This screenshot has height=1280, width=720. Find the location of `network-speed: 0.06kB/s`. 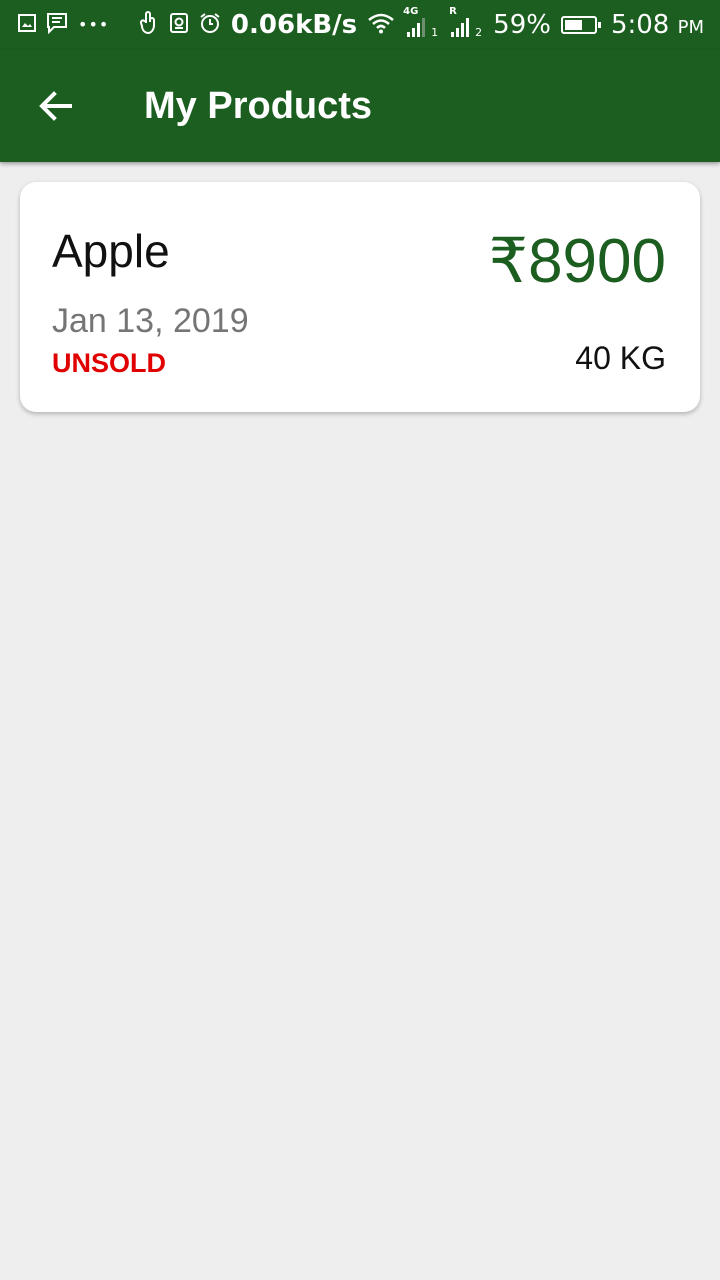

network-speed: 0.06kB/s is located at coordinates (294, 25).